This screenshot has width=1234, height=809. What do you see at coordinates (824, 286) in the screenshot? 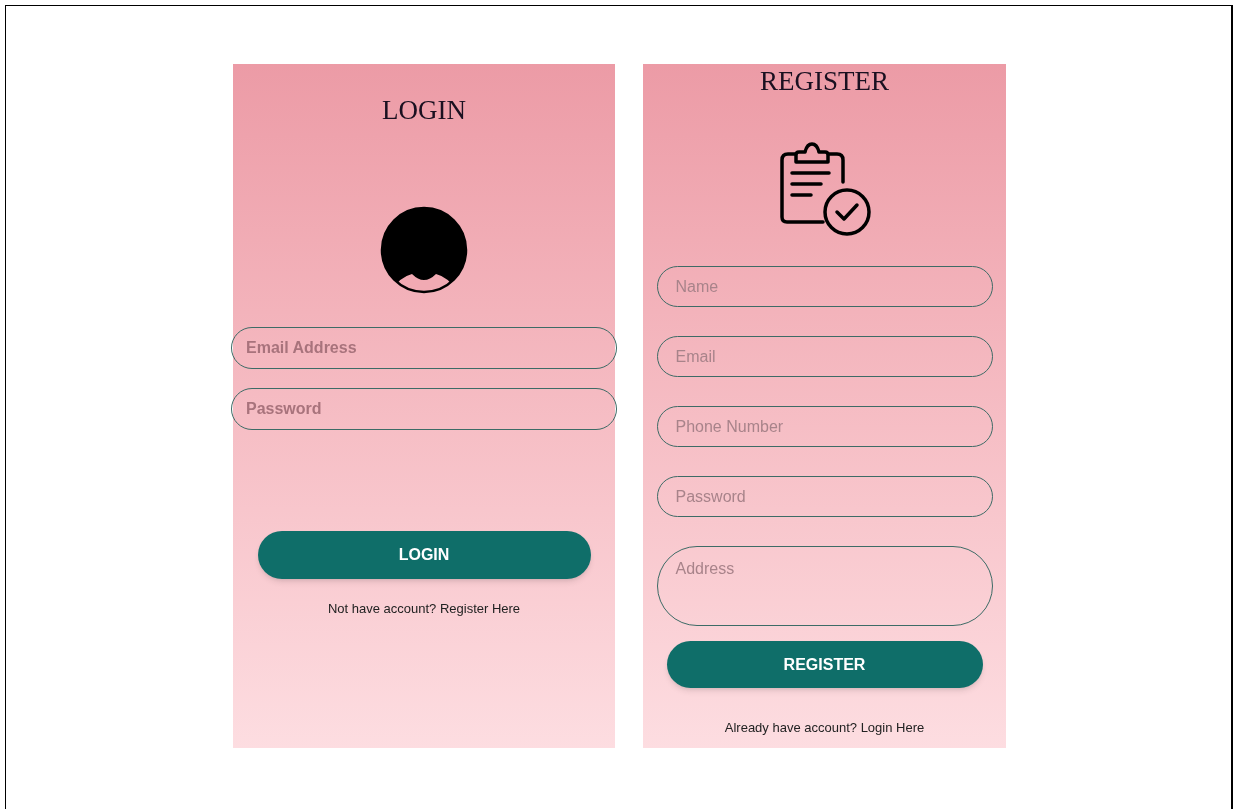
I see `input-field: Name` at bounding box center [824, 286].